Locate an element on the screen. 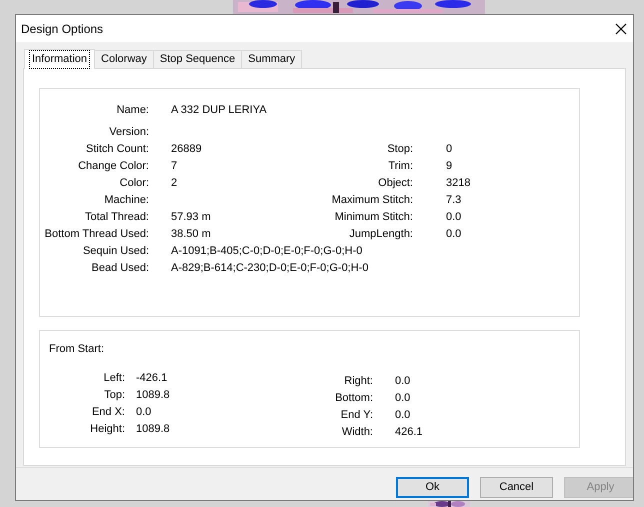 The height and width of the screenshot is (507, 644). field-value: 3218 is located at coordinates (458, 183).